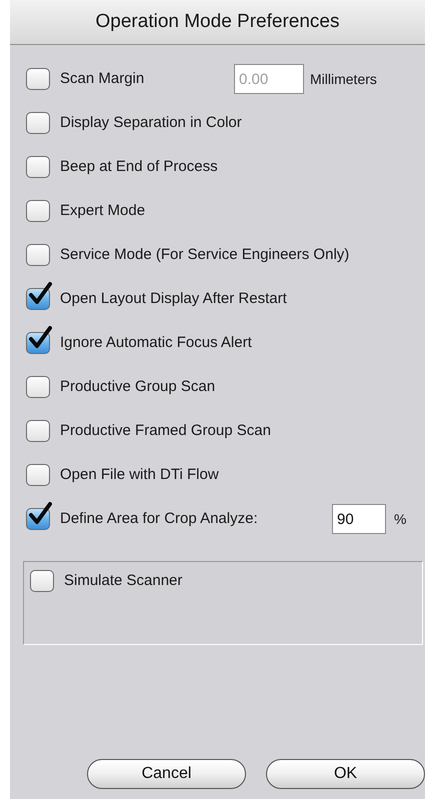  Describe the element at coordinates (156, 342) in the screenshot. I see `option-label: Ignore Automatic Focus Alert` at that location.